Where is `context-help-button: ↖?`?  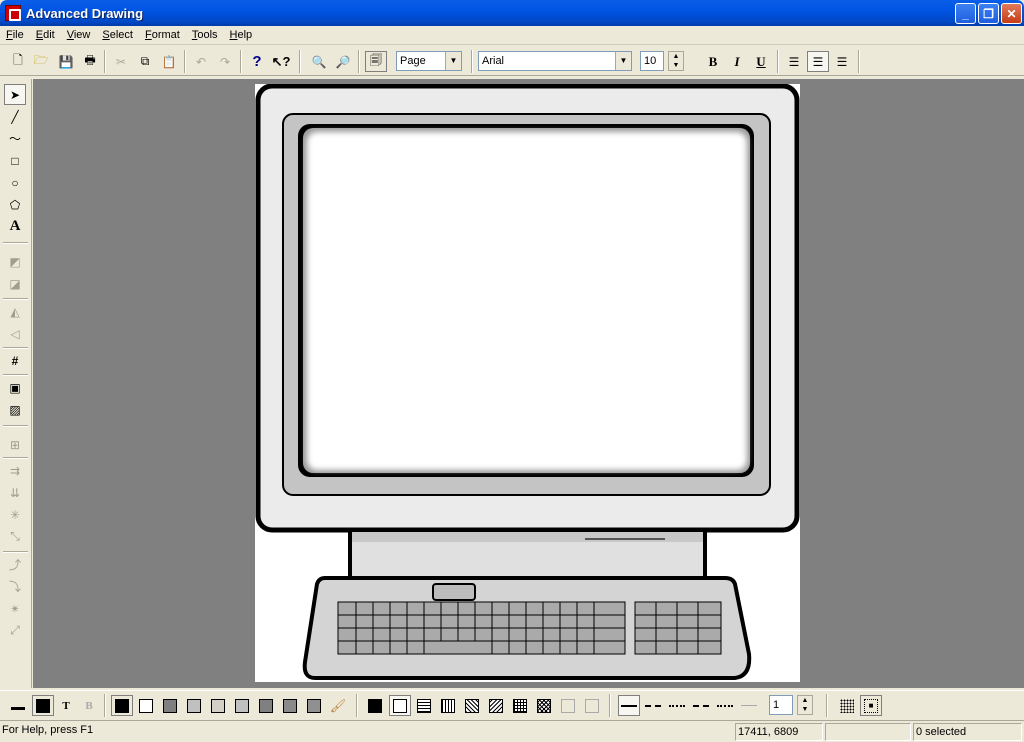 context-help-button: ↖? is located at coordinates (281, 61).